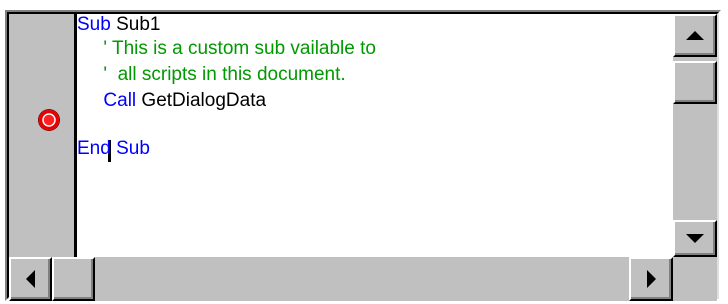 This screenshot has width=728, height=304. I want to click on keyword-end-sub: End Sub, so click(113, 148).